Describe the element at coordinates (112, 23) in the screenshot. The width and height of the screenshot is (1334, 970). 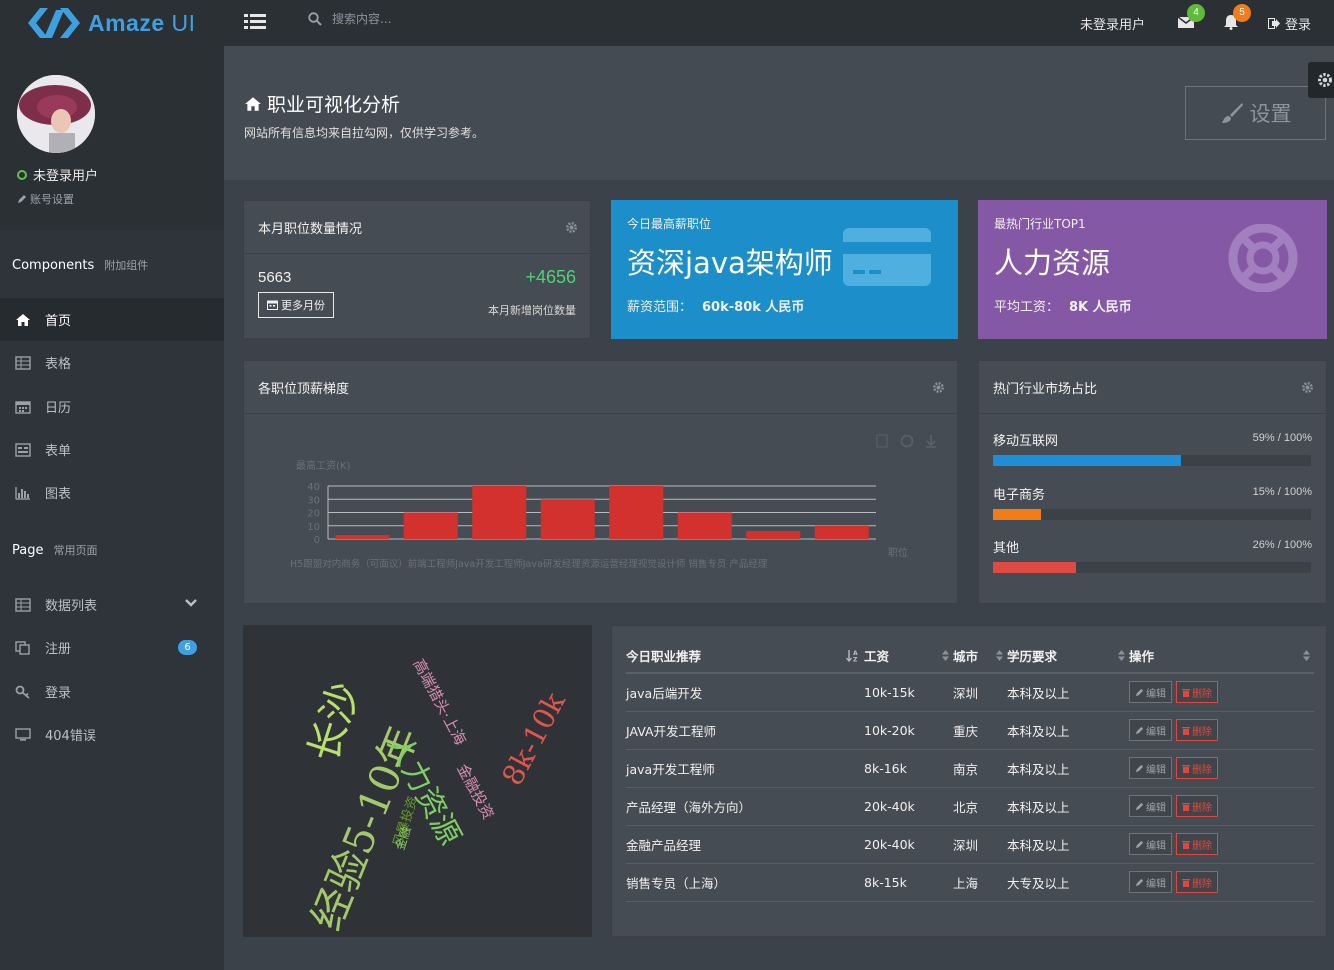
I see `brand-logo: Amaze UI` at that location.